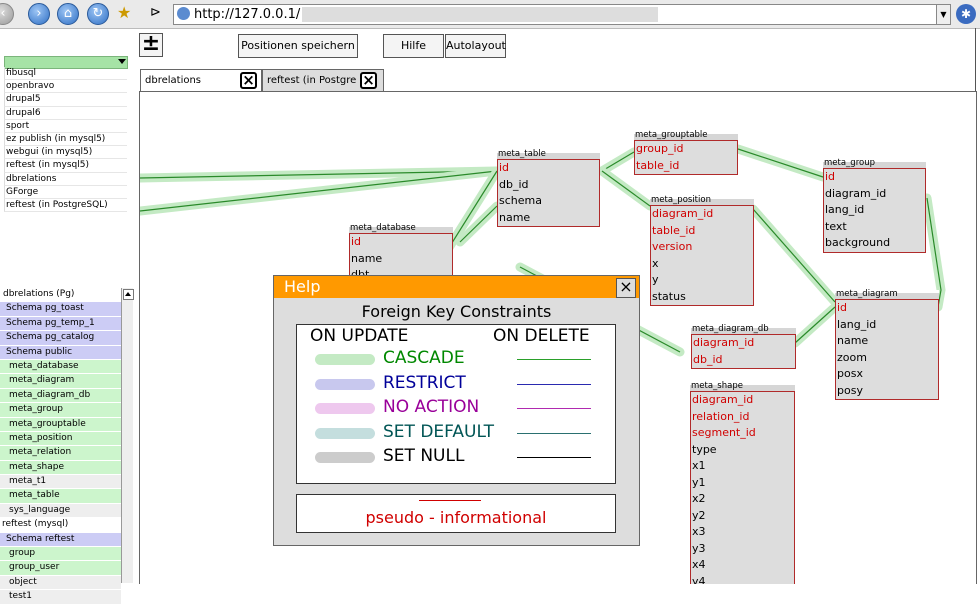  Describe the element at coordinates (158, 13) in the screenshot. I see `go-icon: ⊳` at that location.